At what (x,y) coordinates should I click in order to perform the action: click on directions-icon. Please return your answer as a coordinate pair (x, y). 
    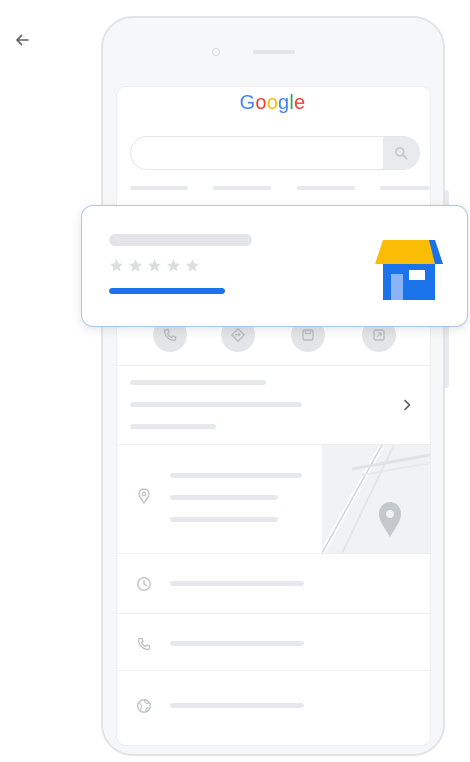
    Looking at the image, I should click on (238, 335).